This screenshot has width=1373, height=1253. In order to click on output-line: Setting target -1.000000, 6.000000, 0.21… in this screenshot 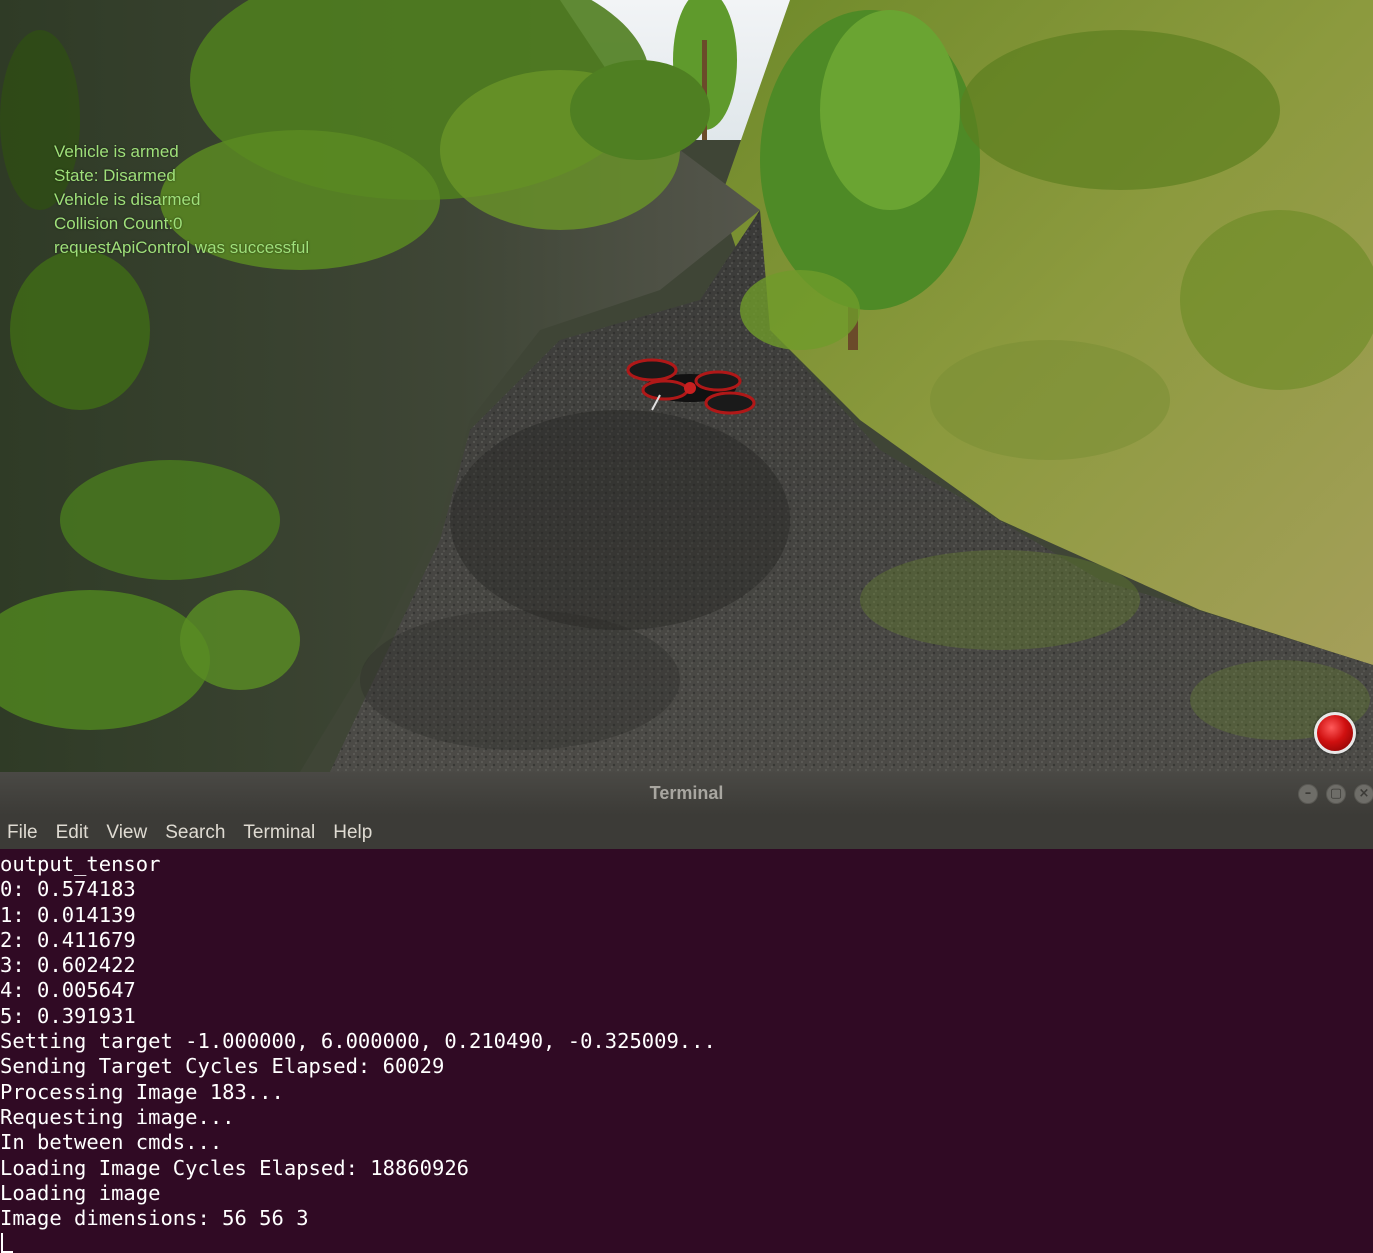, I will do `click(358, 1041)`.